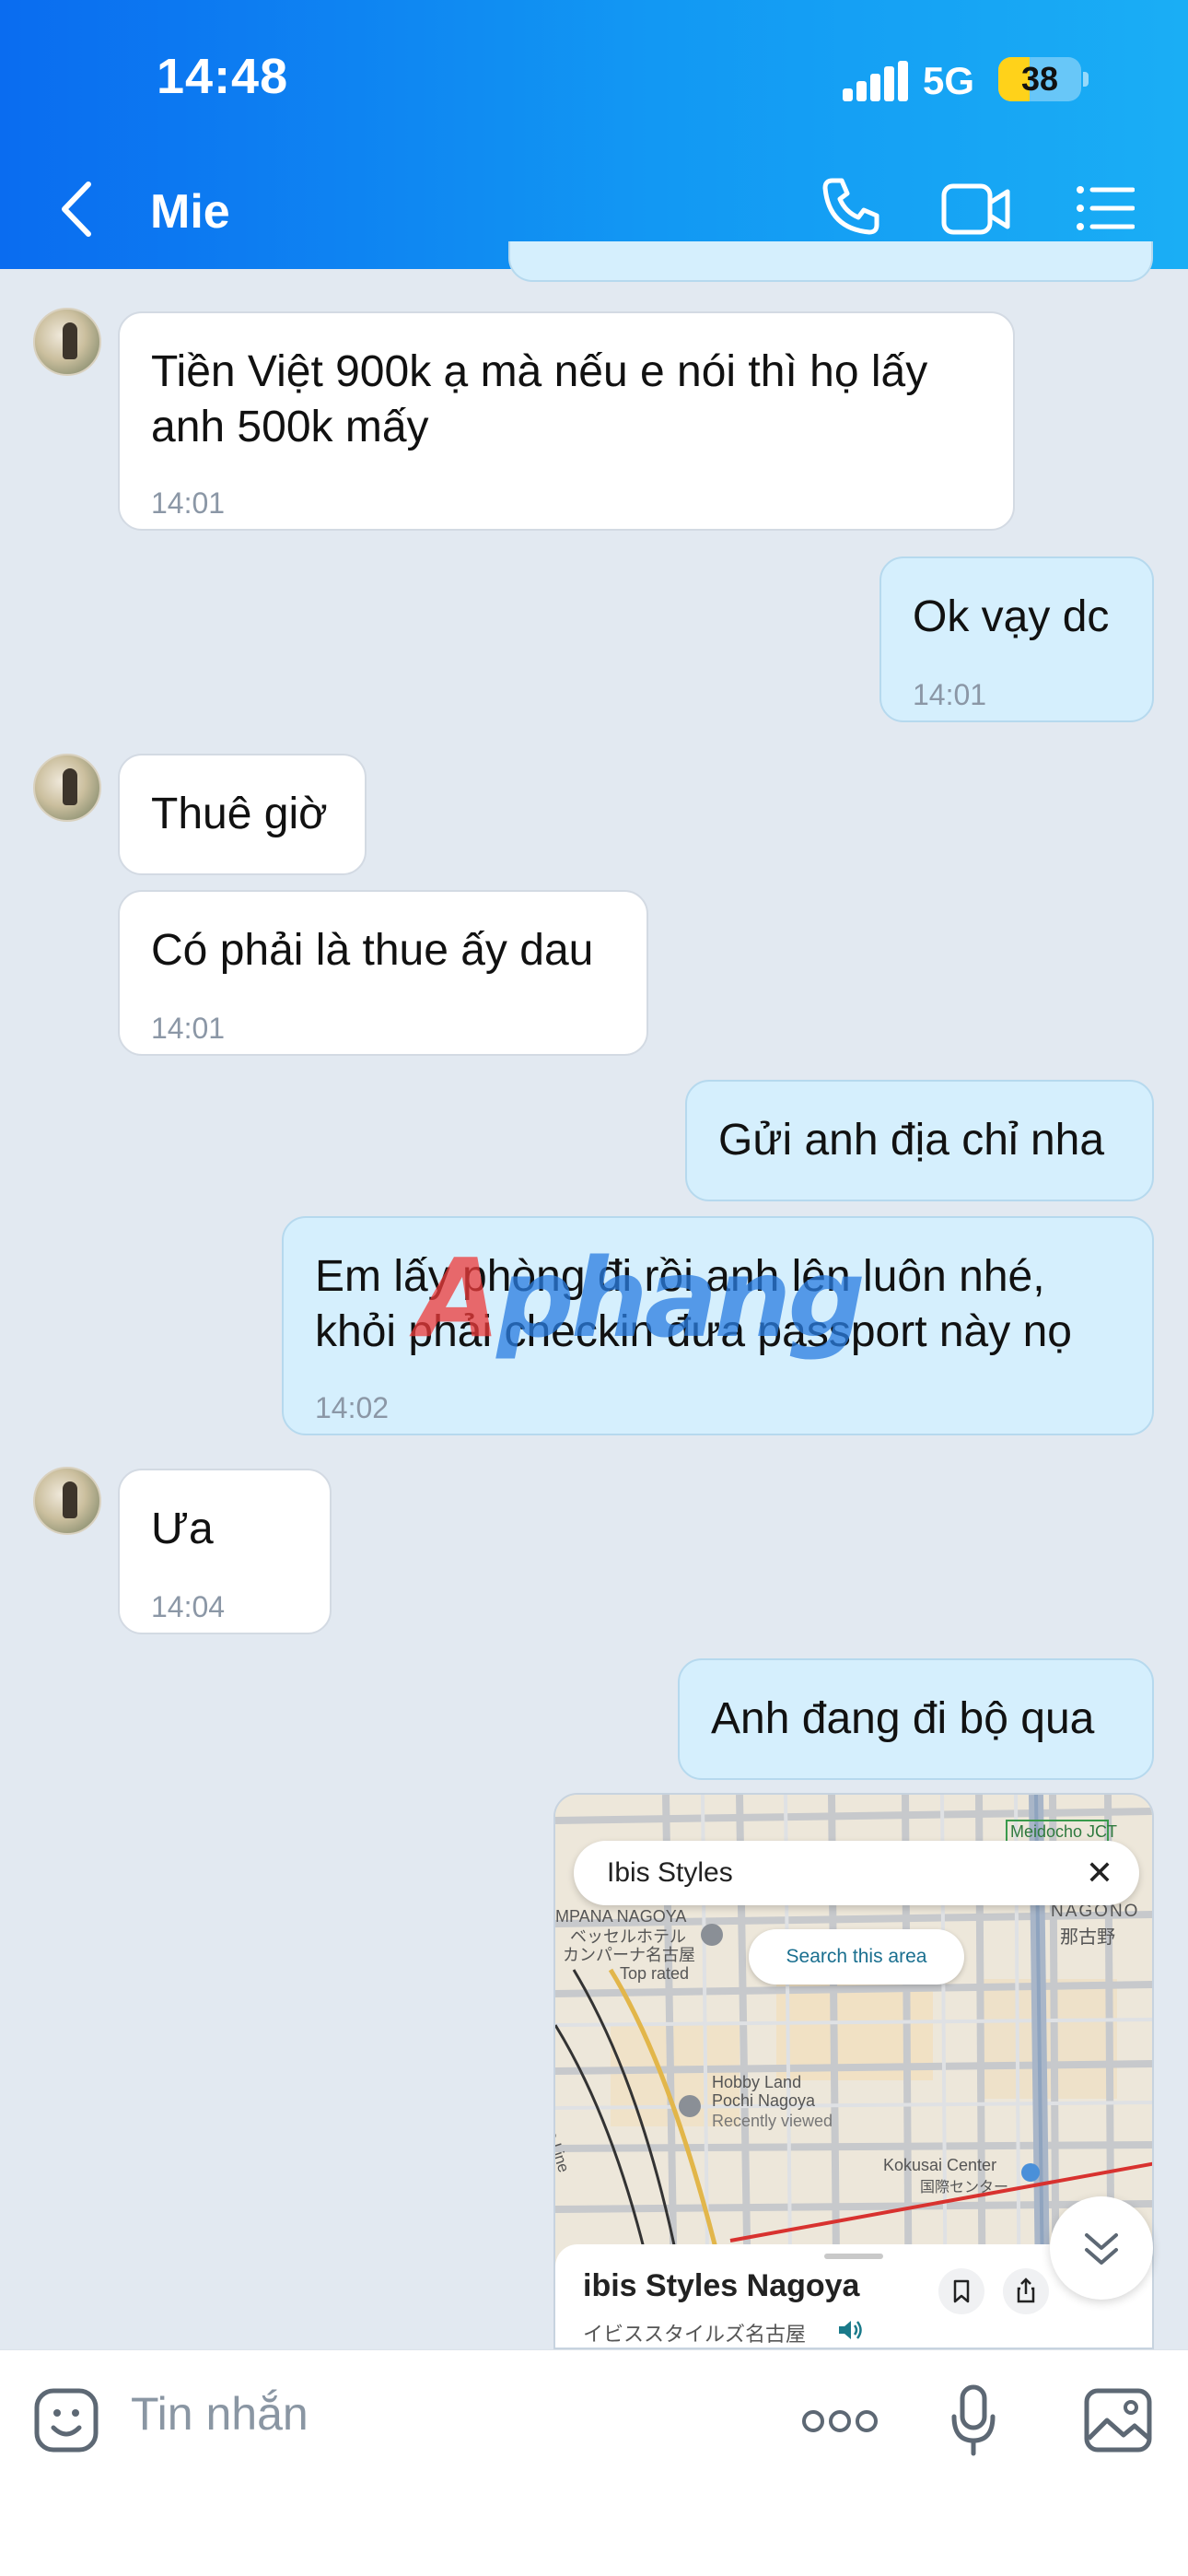 This screenshot has height=2576, width=1188. Describe the element at coordinates (757, 2082) in the screenshot. I see `map-label: Hobby Land` at that location.